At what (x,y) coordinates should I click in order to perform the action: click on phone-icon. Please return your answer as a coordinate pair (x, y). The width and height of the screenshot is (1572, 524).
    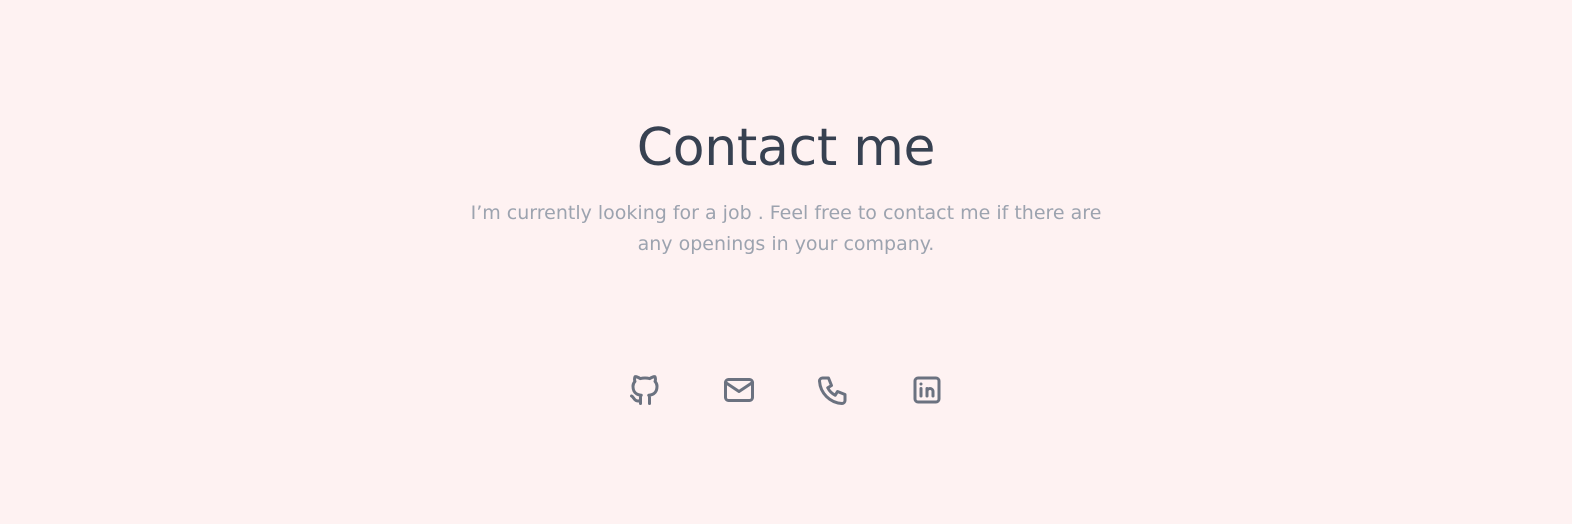
    Looking at the image, I should click on (832, 390).